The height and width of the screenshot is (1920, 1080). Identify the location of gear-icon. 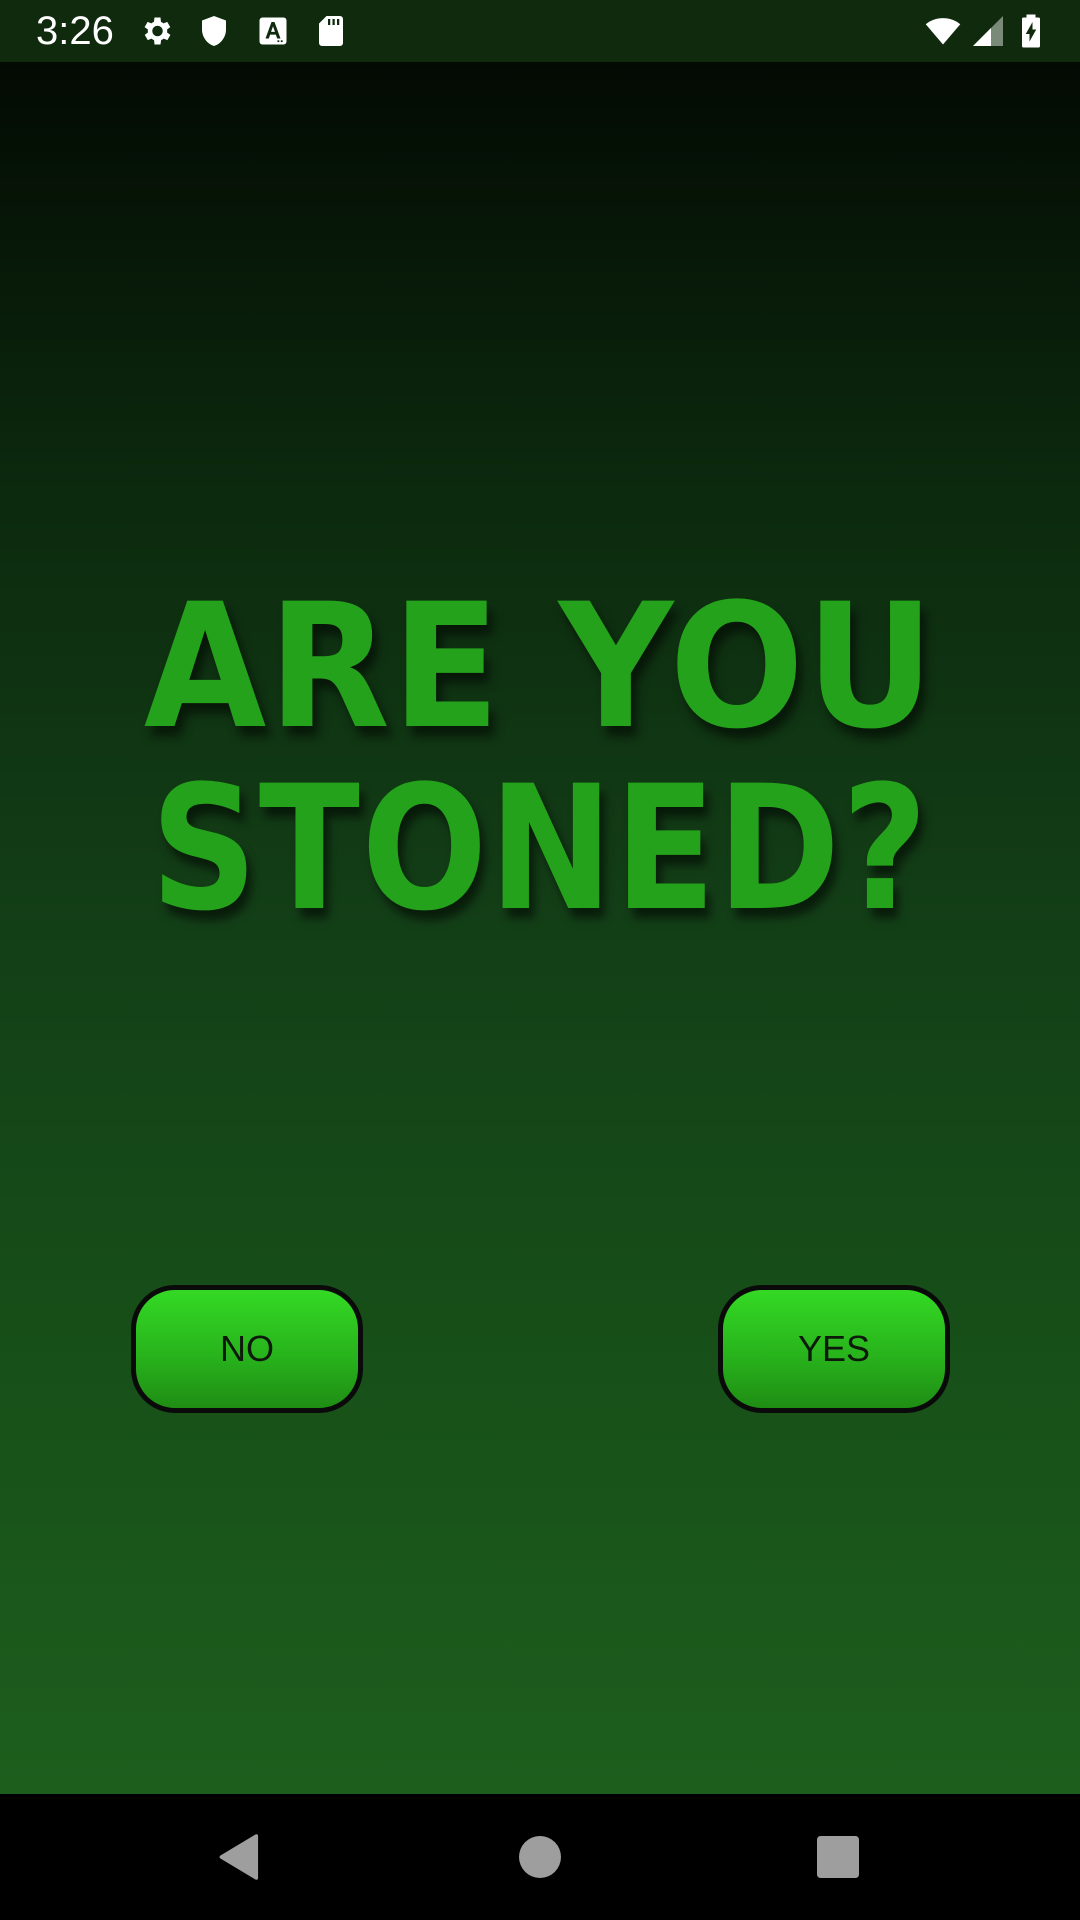
(156, 31).